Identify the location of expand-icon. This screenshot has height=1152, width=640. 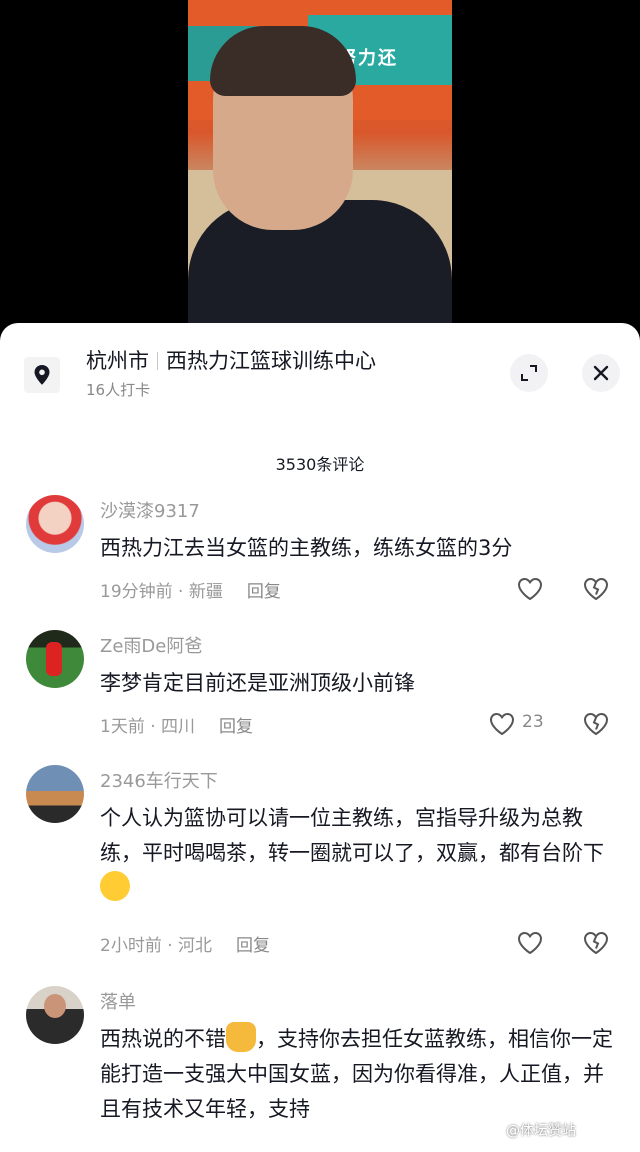
(529, 373).